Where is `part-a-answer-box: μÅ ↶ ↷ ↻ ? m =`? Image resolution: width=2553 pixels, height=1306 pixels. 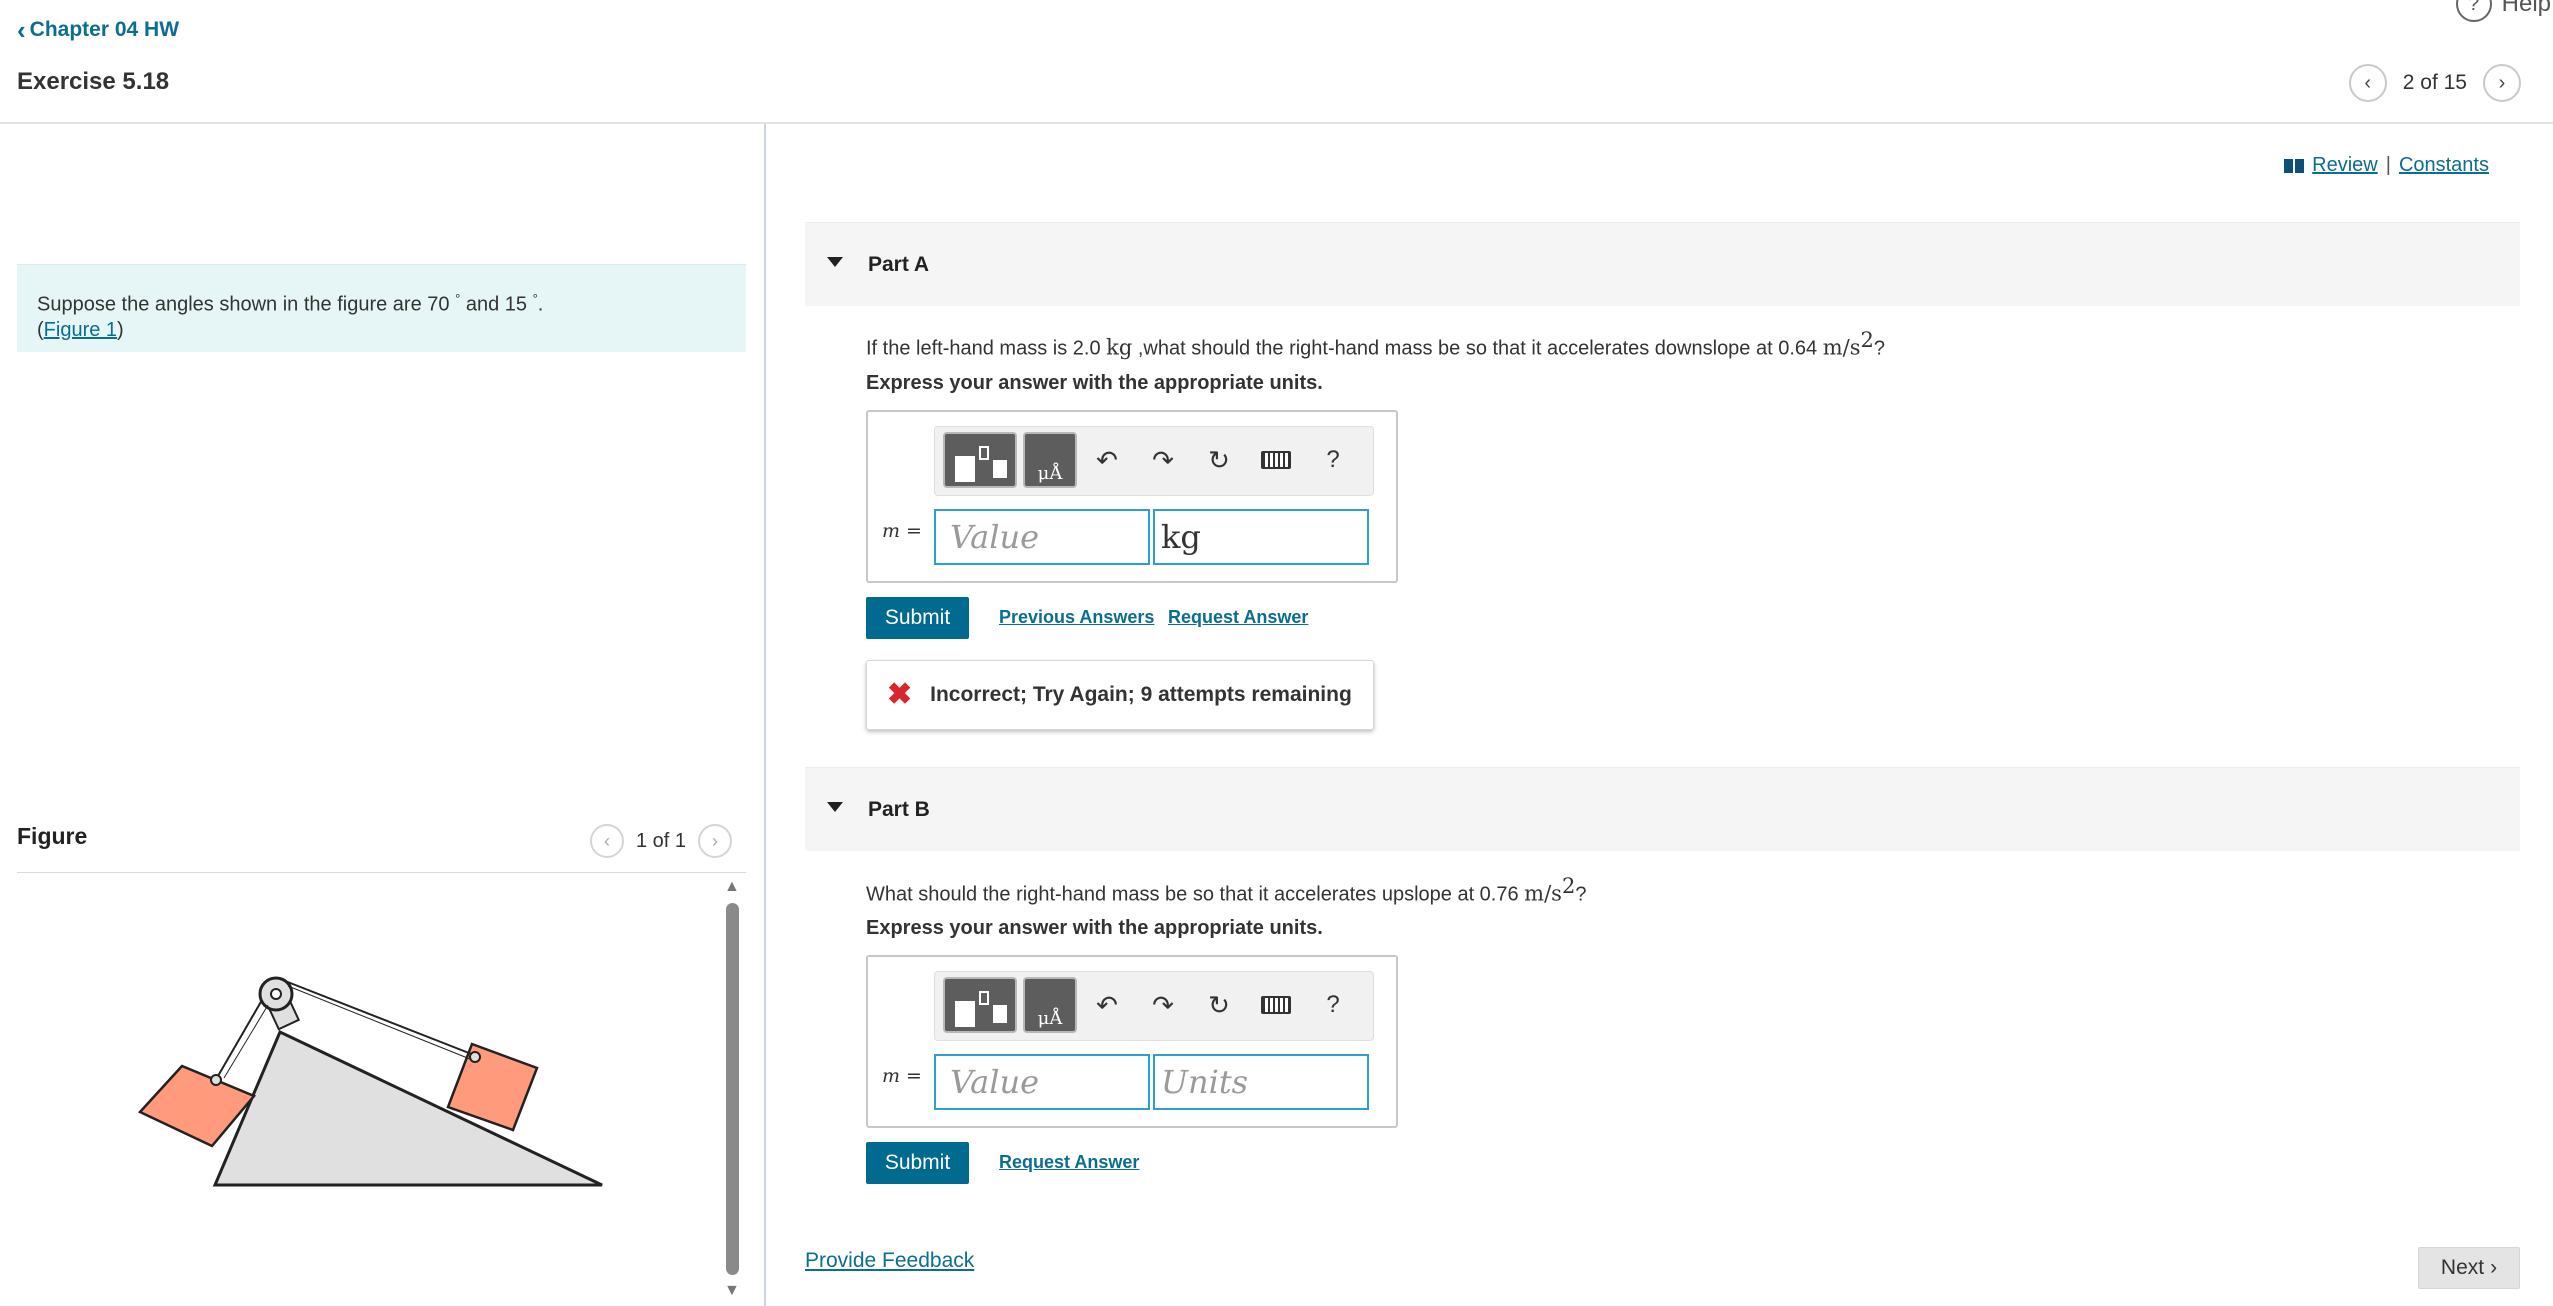
part-a-answer-box: μÅ ↶ ↷ ↻ ? m = is located at coordinates (1132, 496).